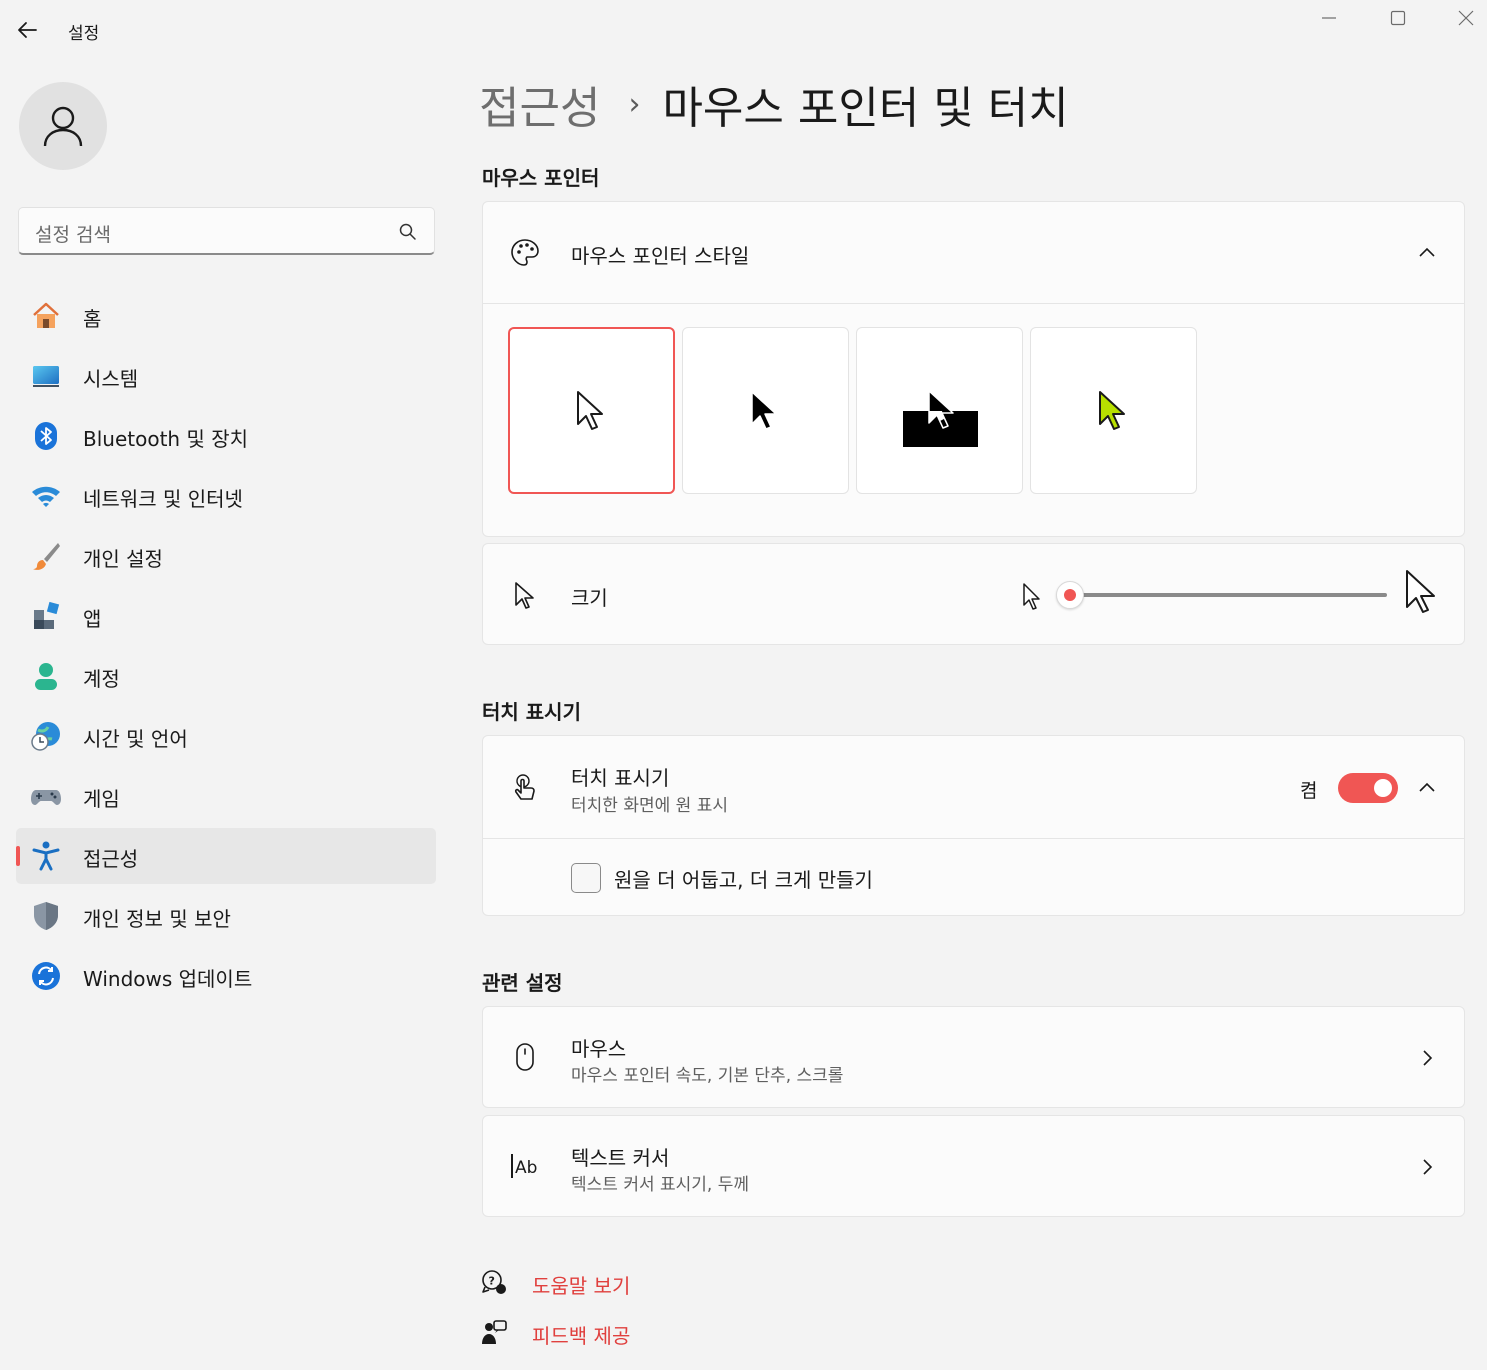 The image size is (1487, 1370). What do you see at coordinates (166, 439) in the screenshot?
I see `sidebar-item-label: Bluetooth 및 장치` at bounding box center [166, 439].